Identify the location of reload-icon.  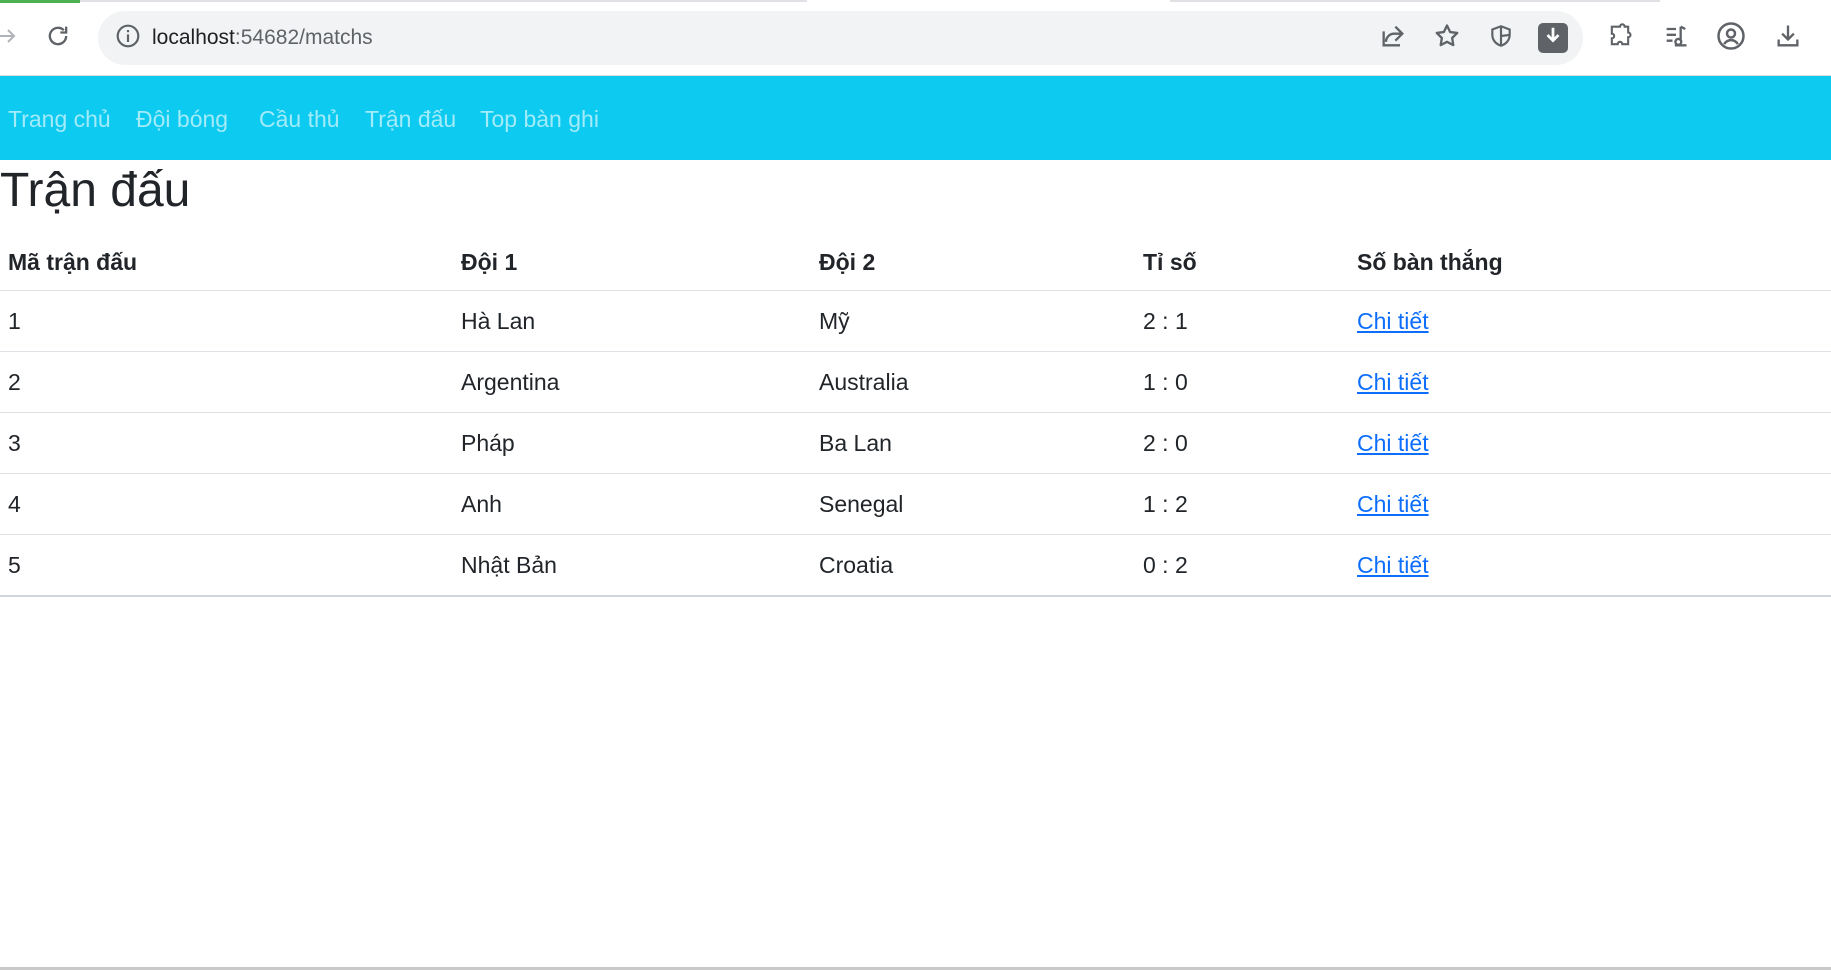
(58, 38).